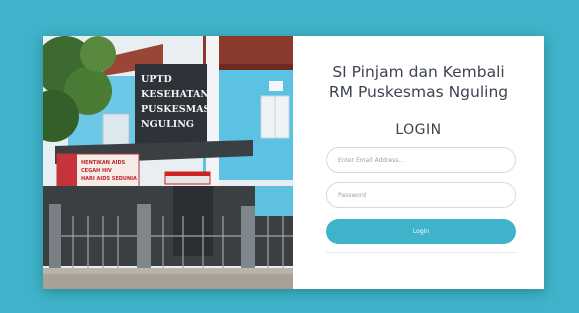  What do you see at coordinates (421, 195) in the screenshot?
I see `password-input` at bounding box center [421, 195].